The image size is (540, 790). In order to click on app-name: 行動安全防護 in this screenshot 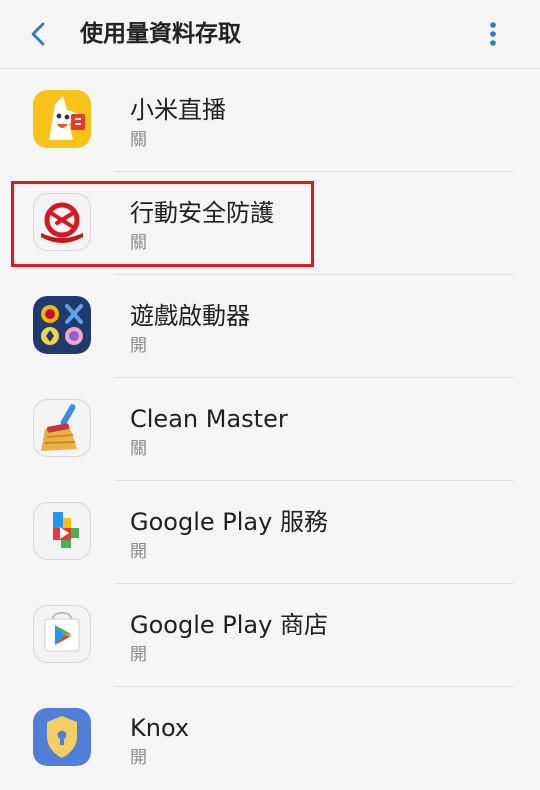, I will do `click(202, 213)`.